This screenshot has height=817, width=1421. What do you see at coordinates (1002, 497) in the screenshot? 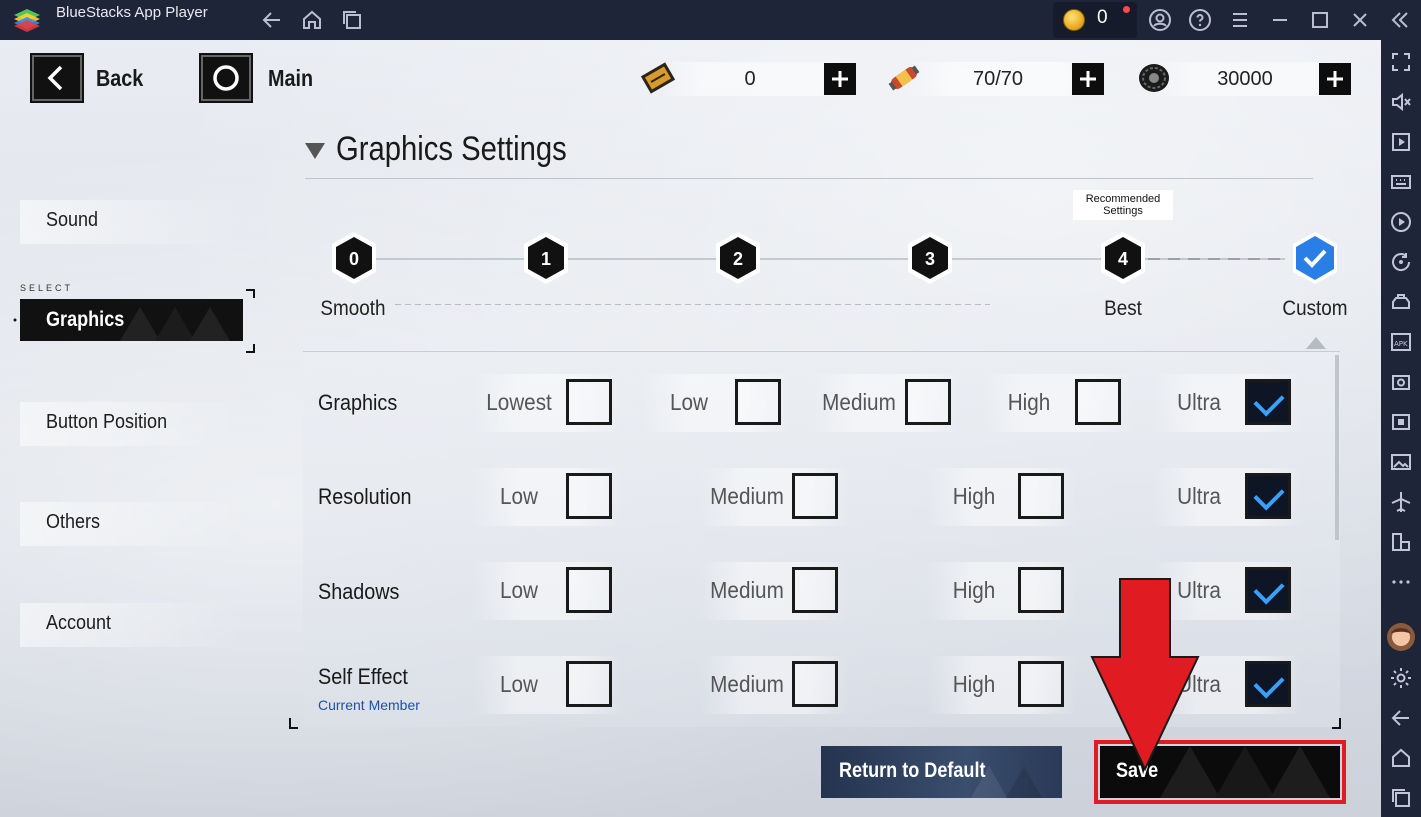
I see `resolution-option-high: High` at bounding box center [1002, 497].